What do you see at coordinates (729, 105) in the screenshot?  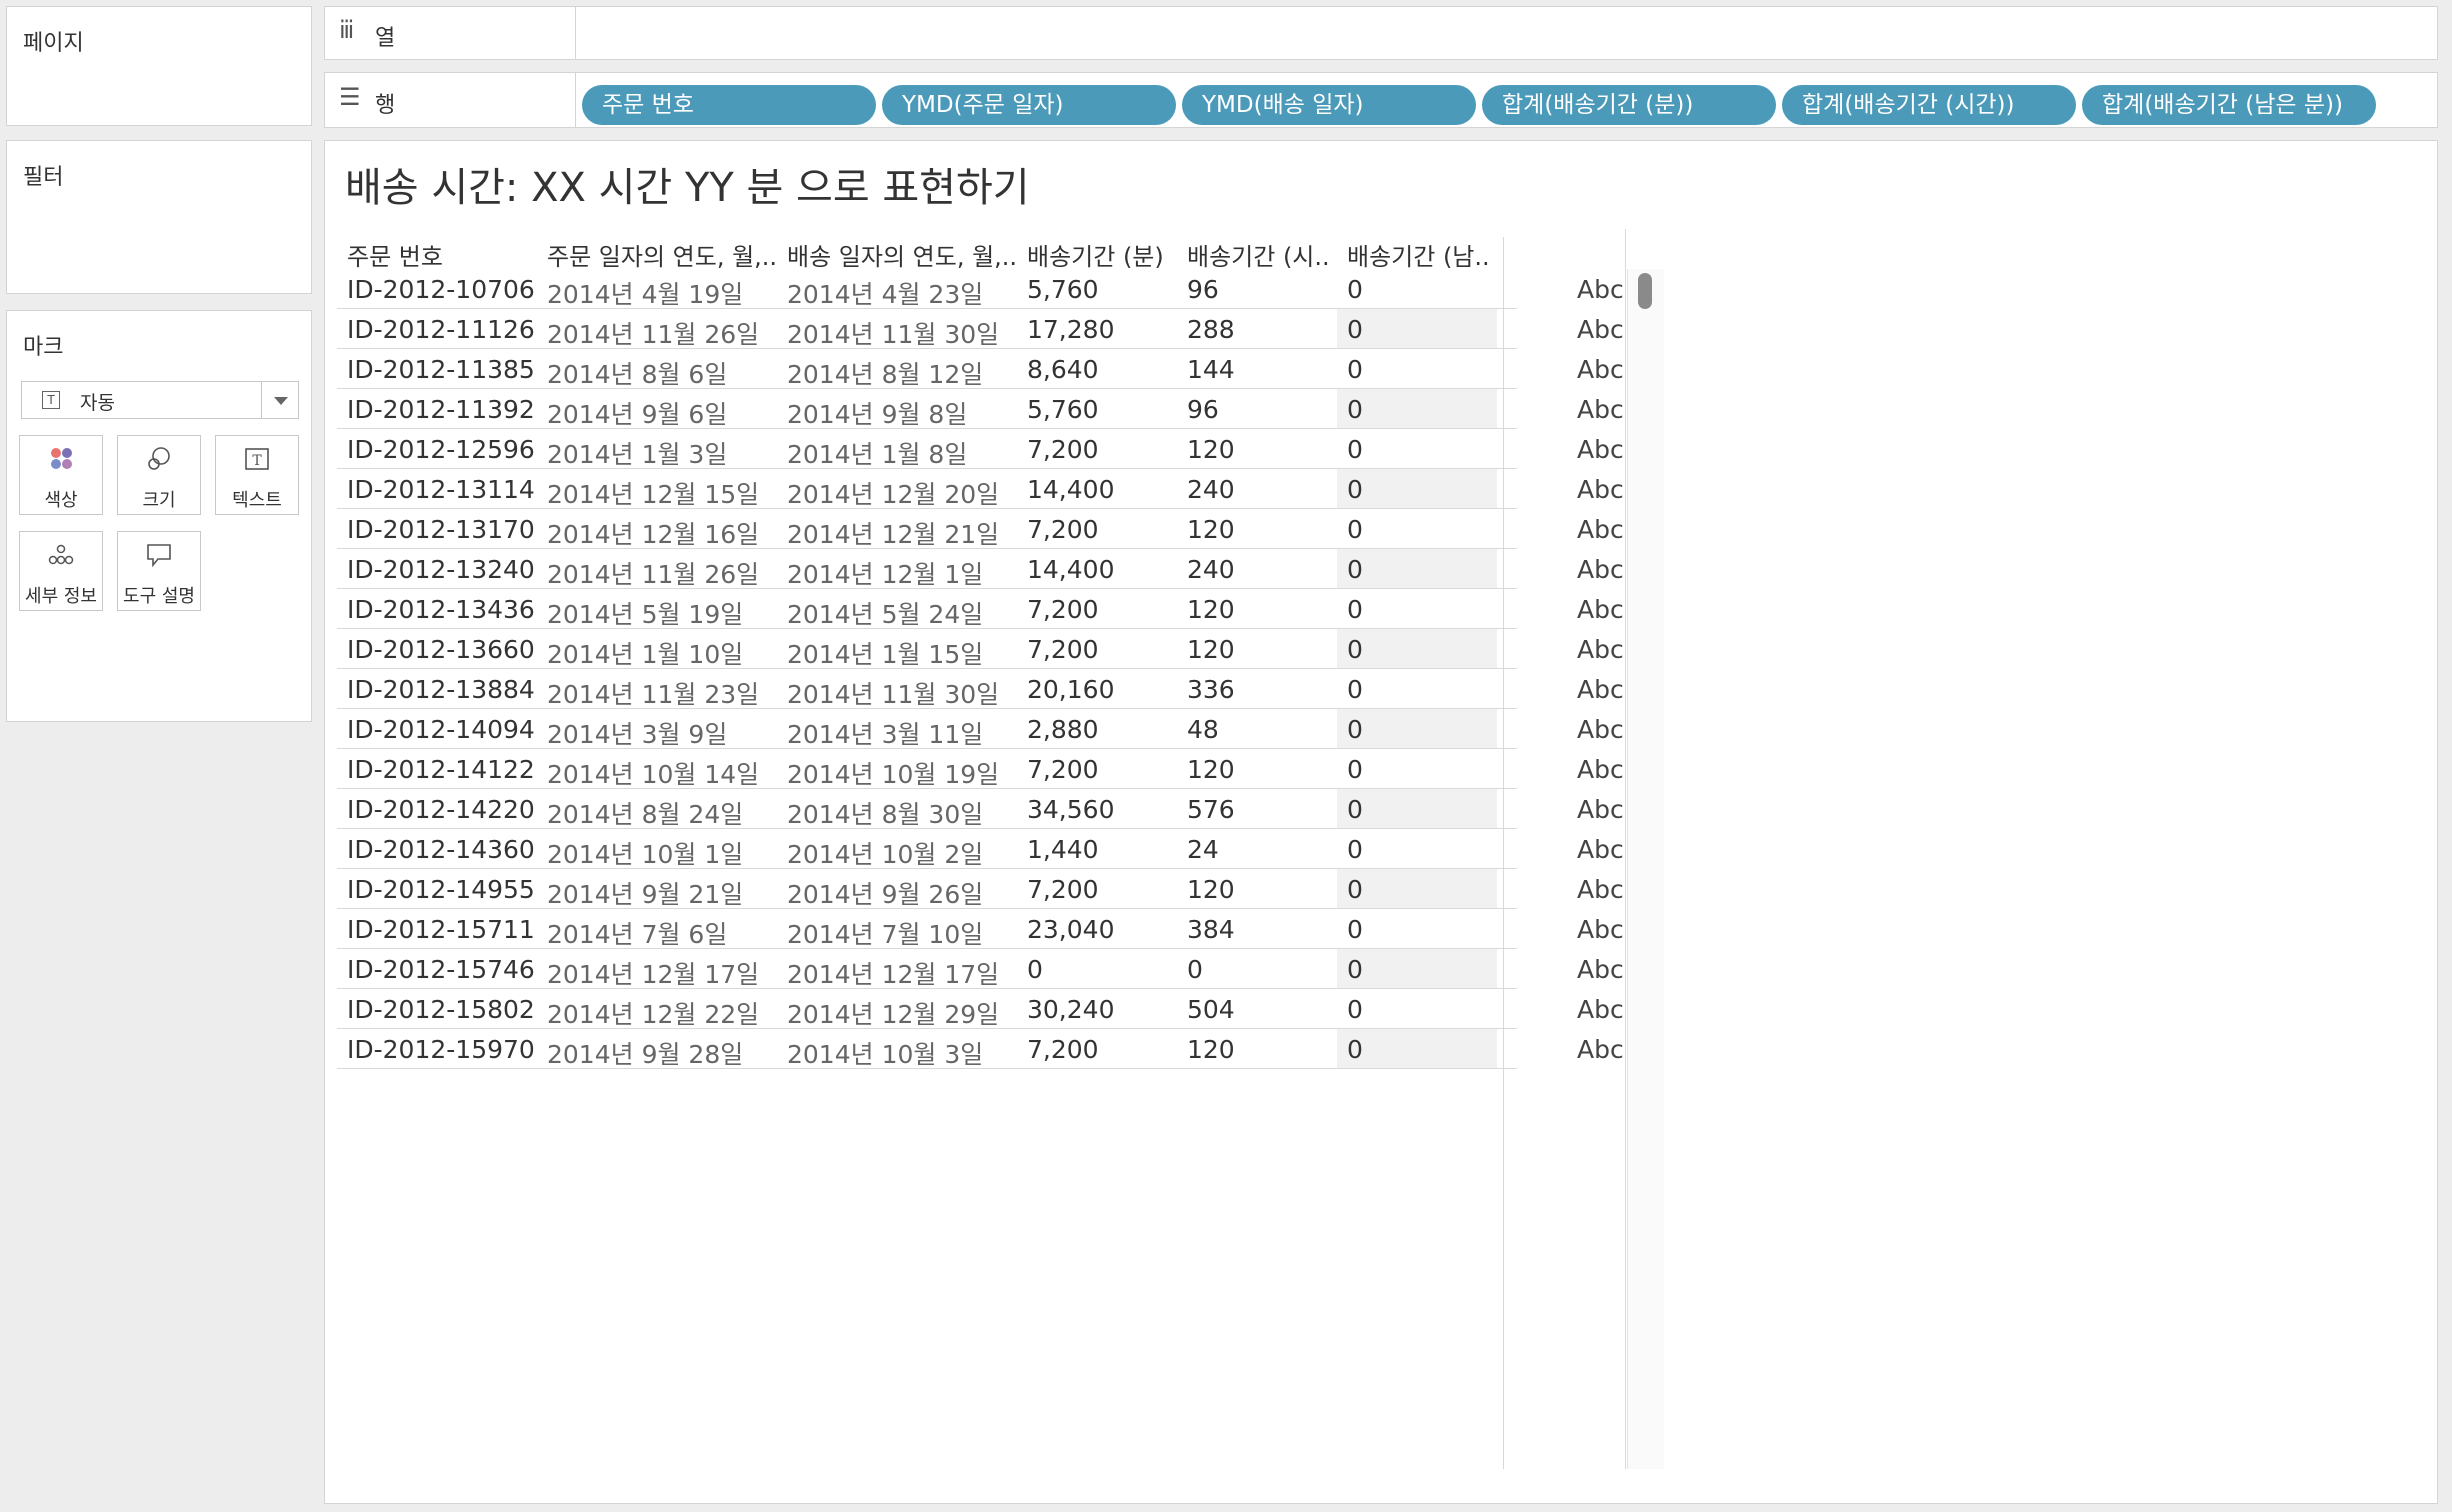 I see `pill-order-id: 주문 번호` at bounding box center [729, 105].